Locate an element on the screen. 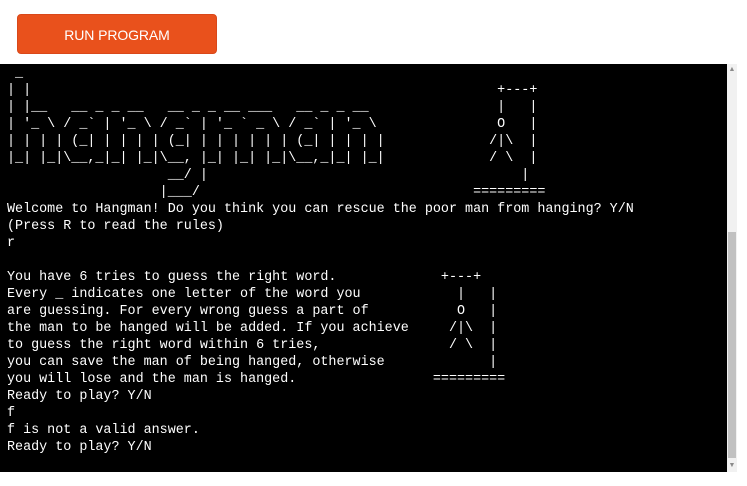 The image size is (747, 486). scroll-thumb is located at coordinates (732, 345).